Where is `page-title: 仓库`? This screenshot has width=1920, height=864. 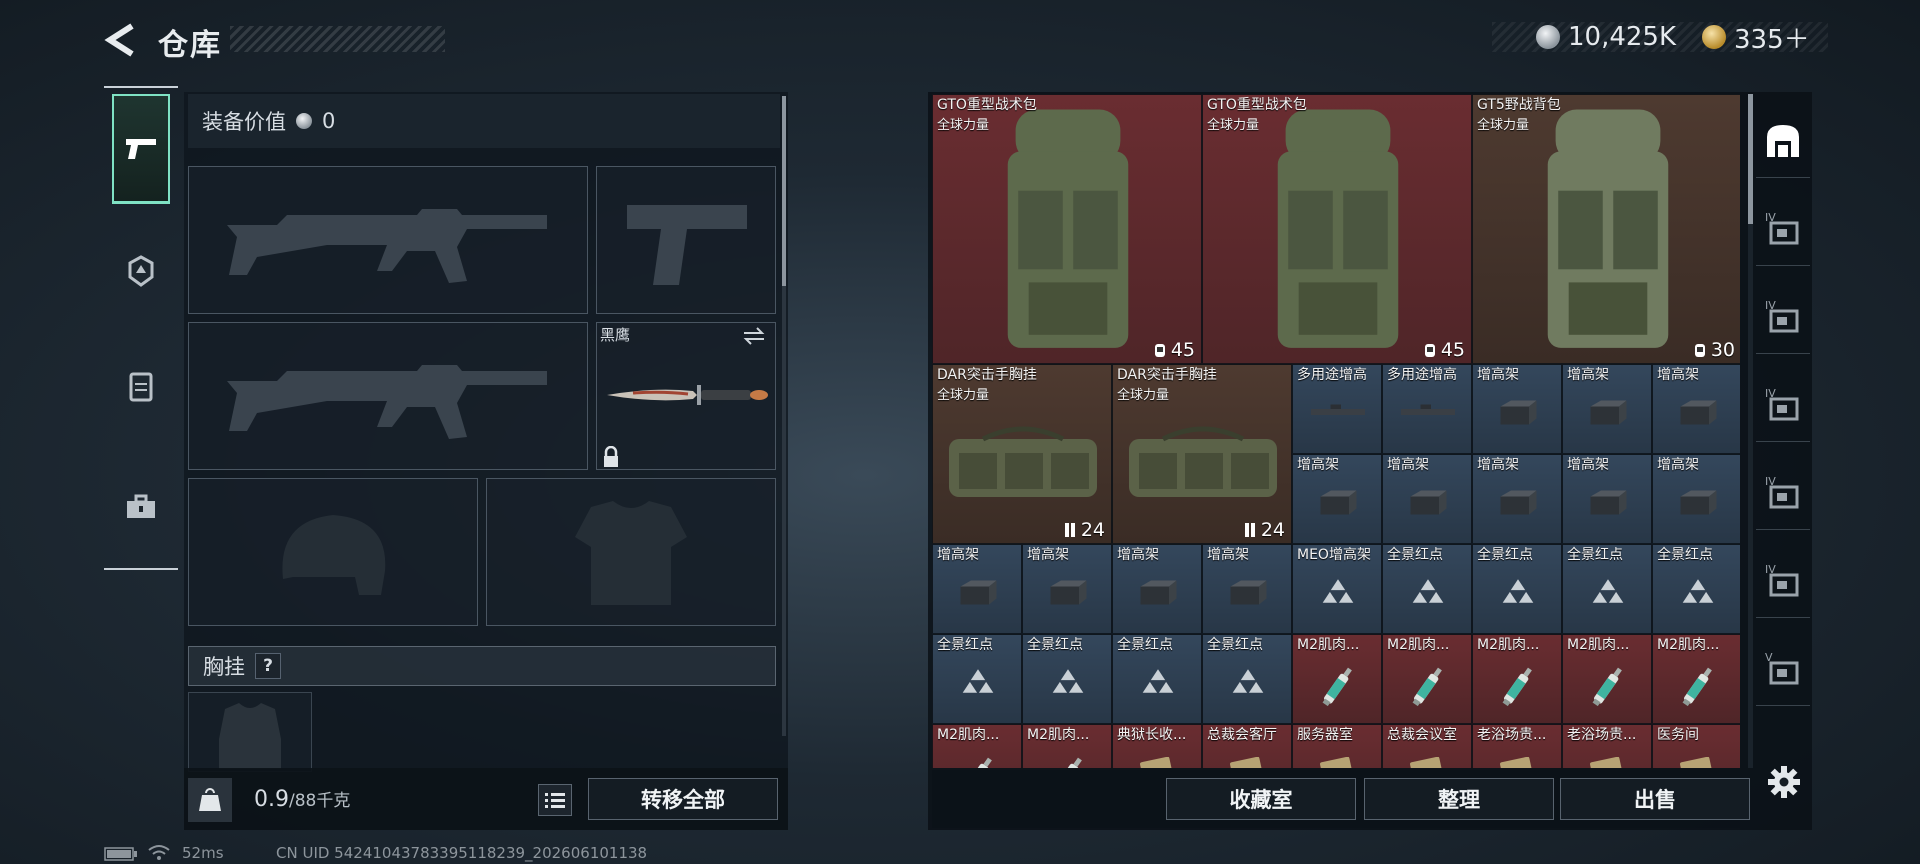 page-title: 仓库 is located at coordinates (190, 45).